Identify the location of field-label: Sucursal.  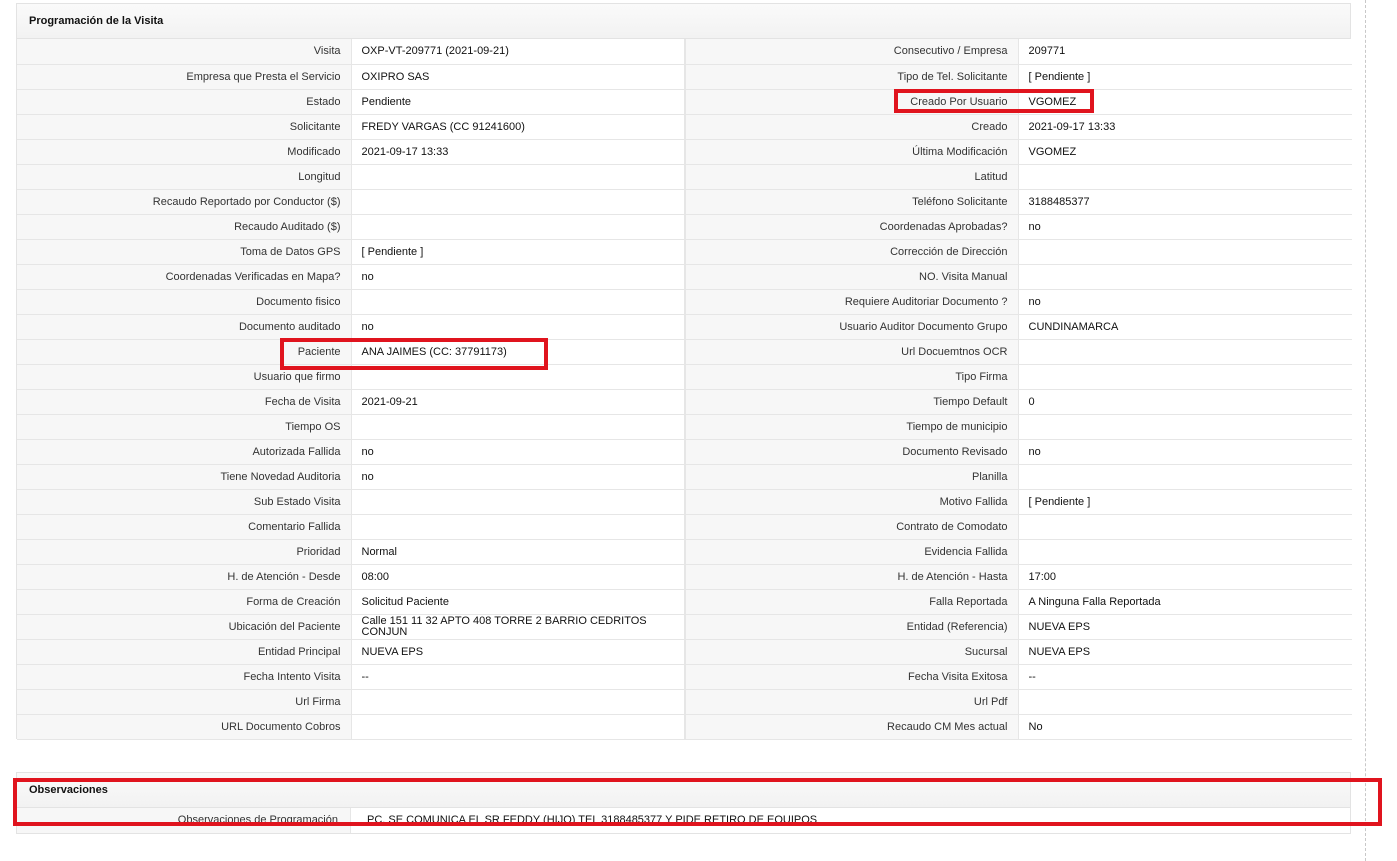
(852, 652).